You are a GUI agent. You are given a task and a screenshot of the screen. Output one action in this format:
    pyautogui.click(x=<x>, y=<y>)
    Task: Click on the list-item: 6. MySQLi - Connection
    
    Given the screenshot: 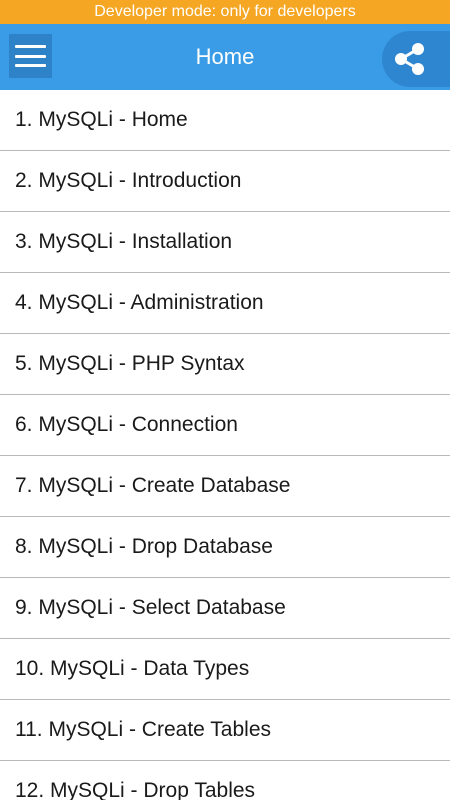 What is the action you would take?
    pyautogui.click(x=225, y=425)
    